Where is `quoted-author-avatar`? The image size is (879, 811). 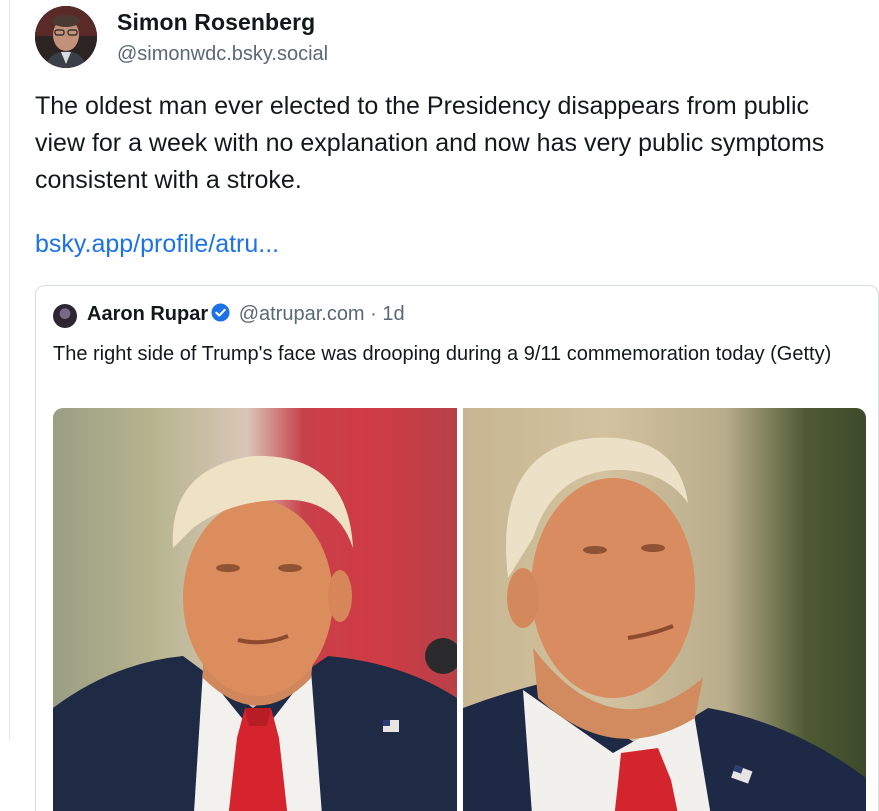
quoted-author-avatar is located at coordinates (65, 316).